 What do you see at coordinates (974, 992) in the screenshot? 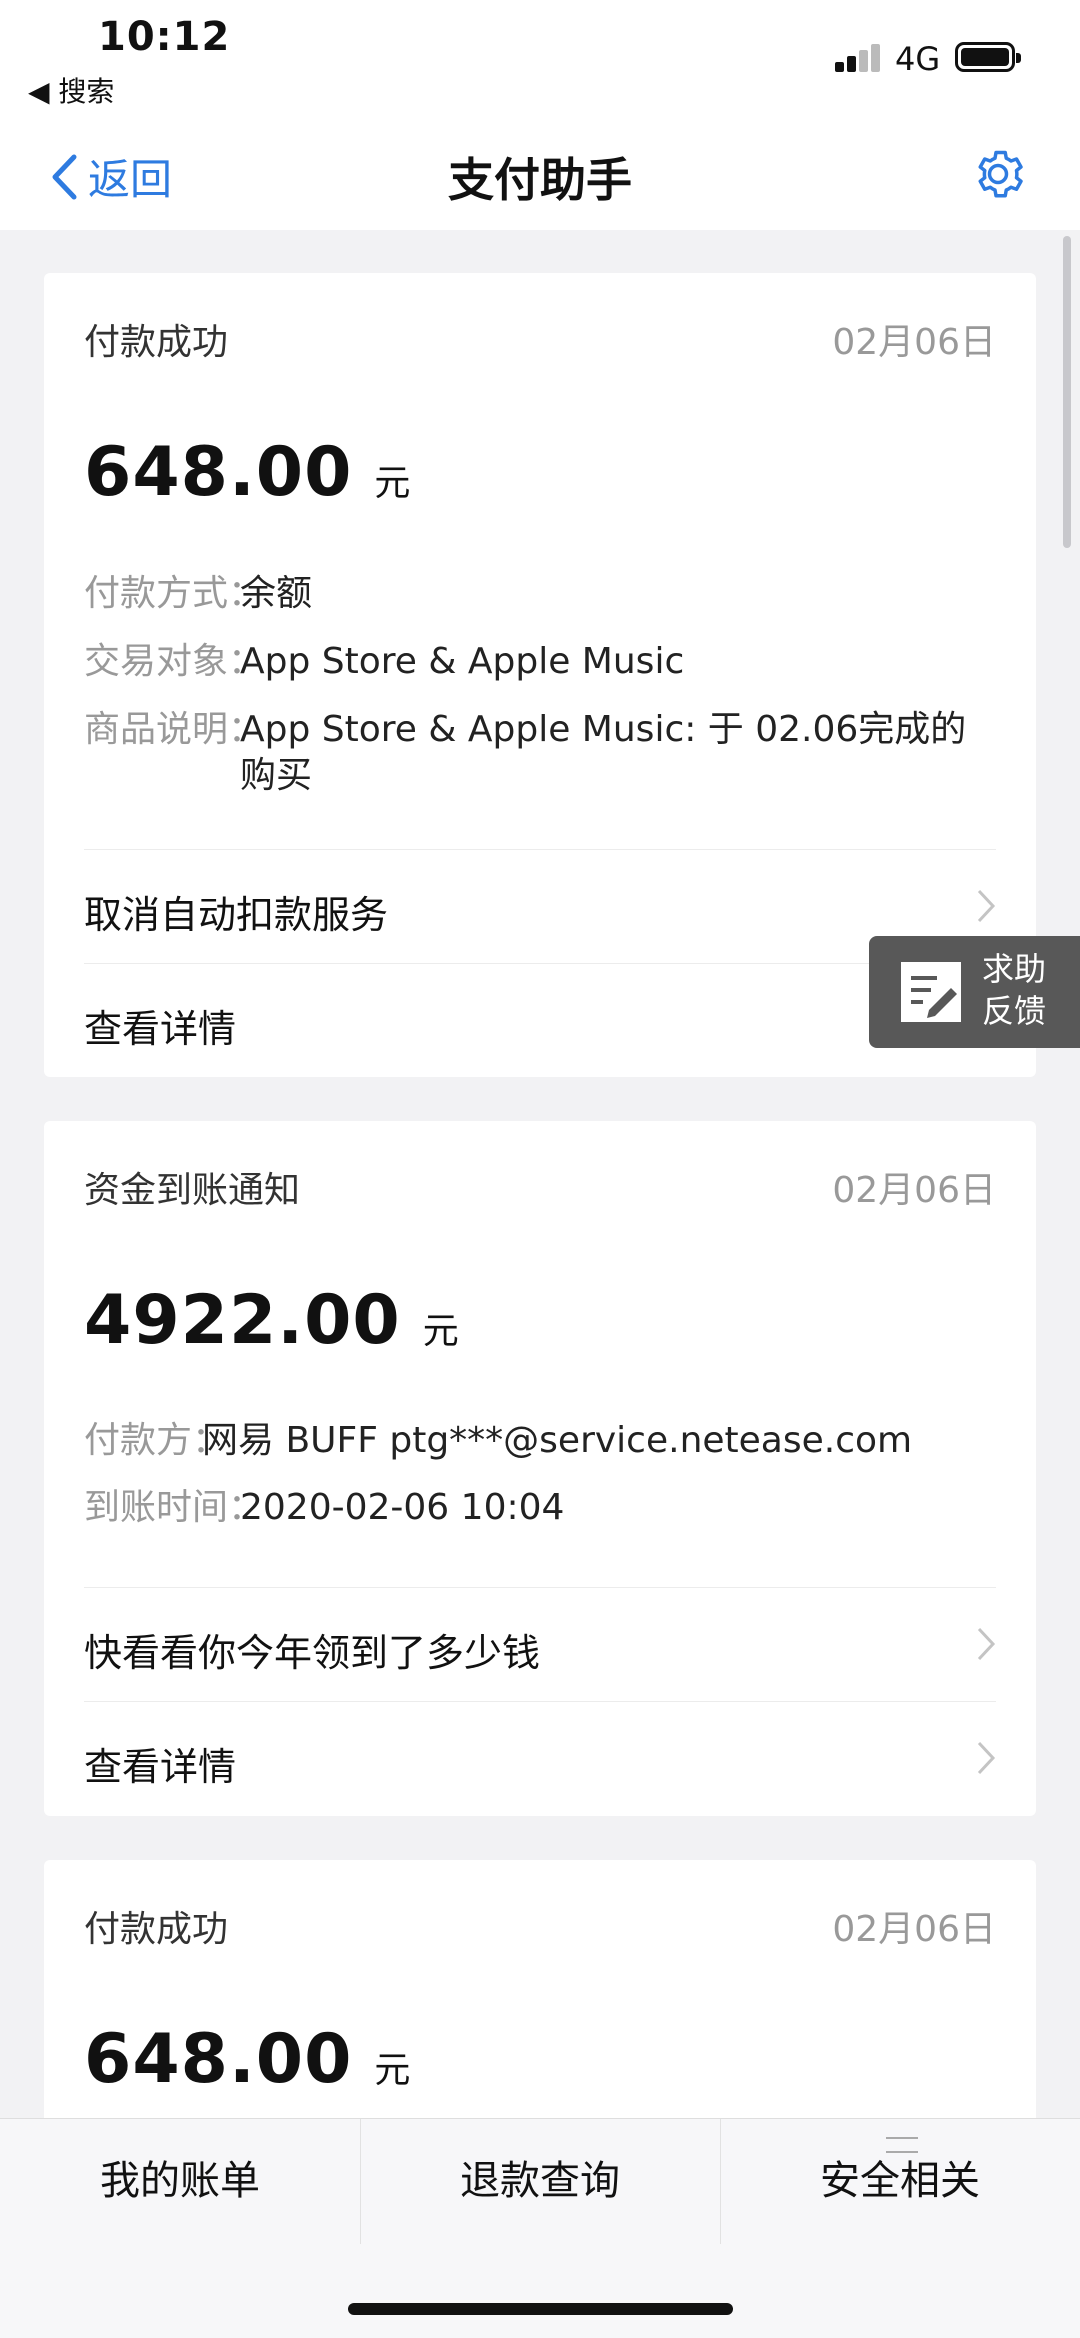
I see `help-feedback-button: 求助 反馈` at bounding box center [974, 992].